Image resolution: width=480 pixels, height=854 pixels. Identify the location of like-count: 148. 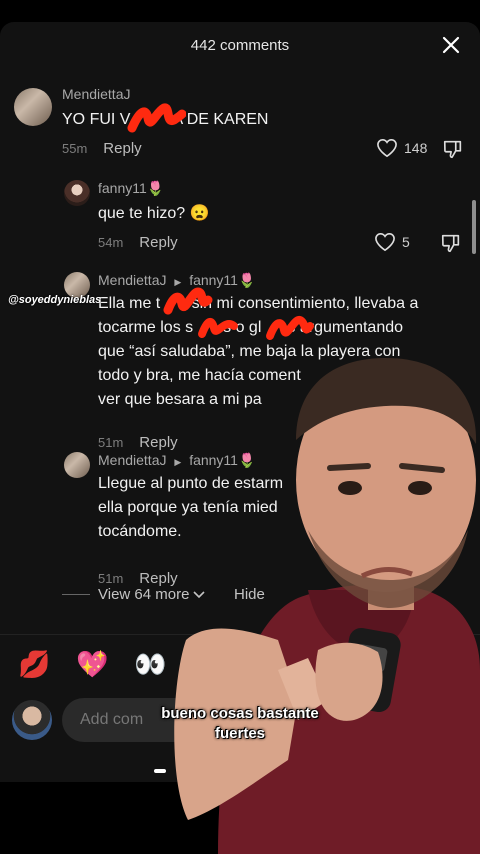
(416, 148).